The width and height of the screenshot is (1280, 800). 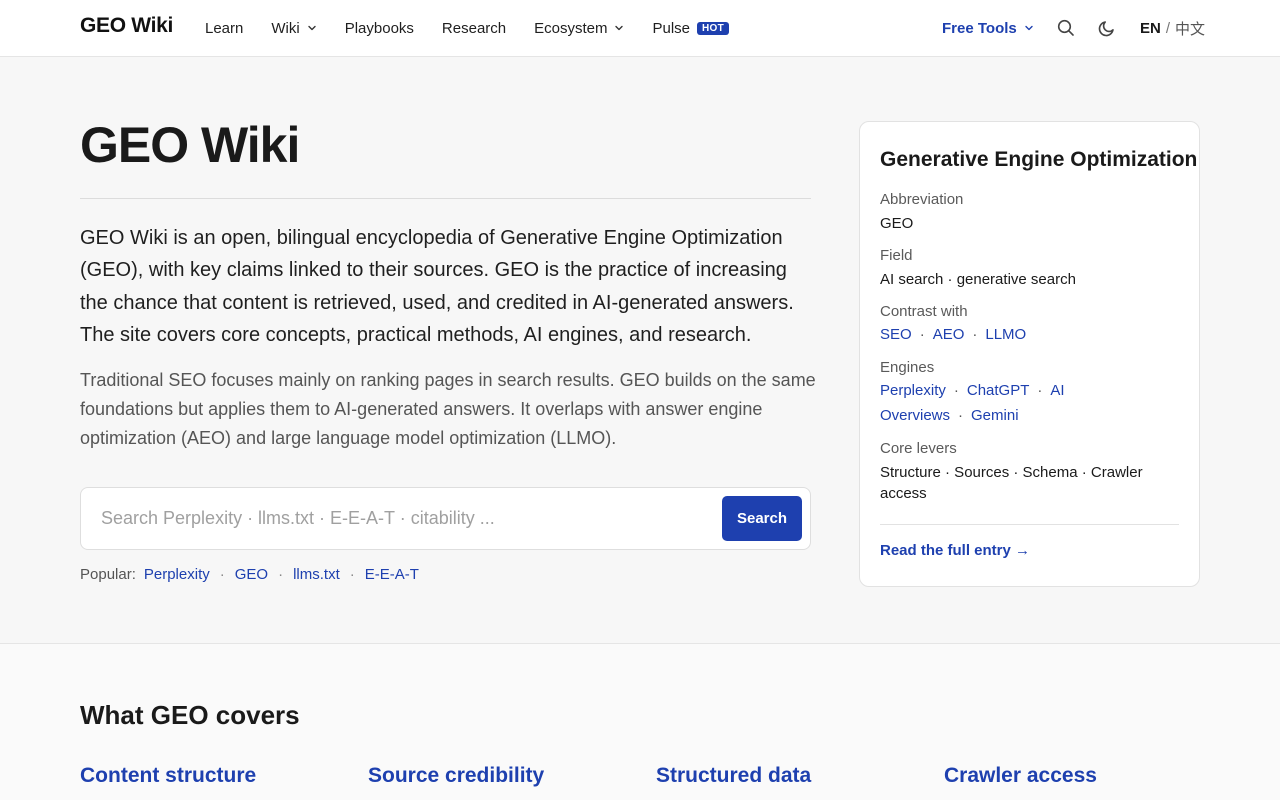 What do you see at coordinates (1150, 28) in the screenshot?
I see `lang-en: EN` at bounding box center [1150, 28].